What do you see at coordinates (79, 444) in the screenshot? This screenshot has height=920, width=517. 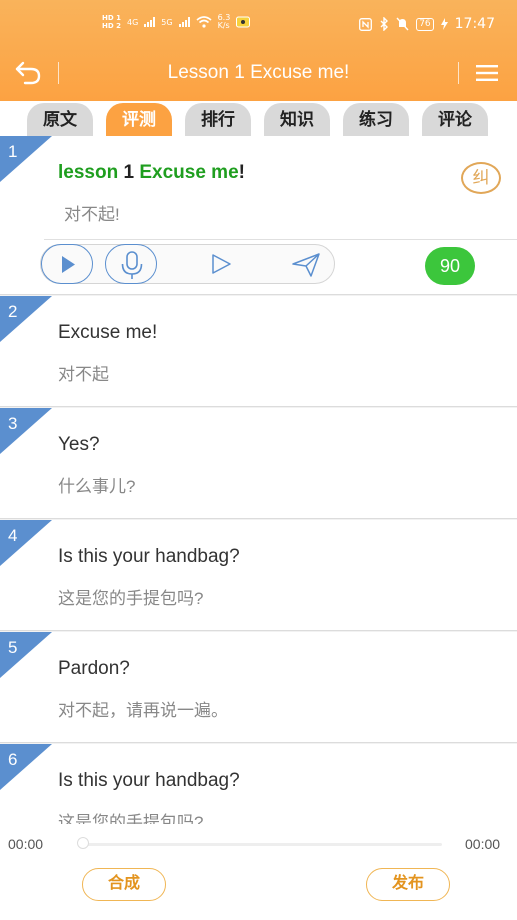 I see `sentence-english: Yes?` at bounding box center [79, 444].